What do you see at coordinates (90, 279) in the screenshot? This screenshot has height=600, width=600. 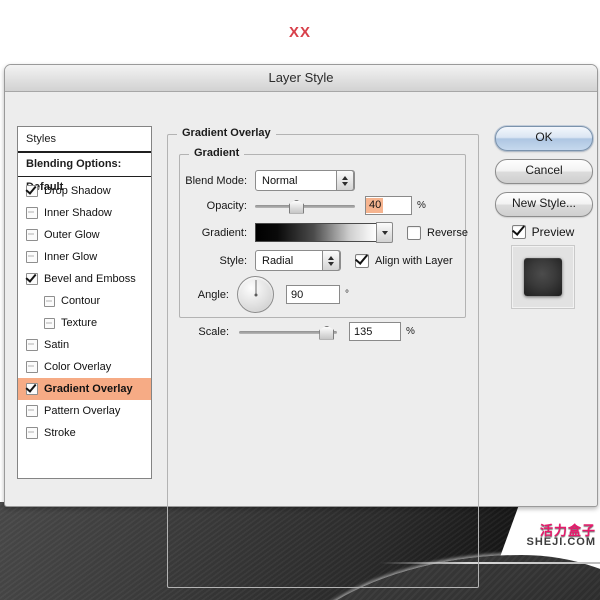 I see `effect-label: Bevel and Emboss` at bounding box center [90, 279].